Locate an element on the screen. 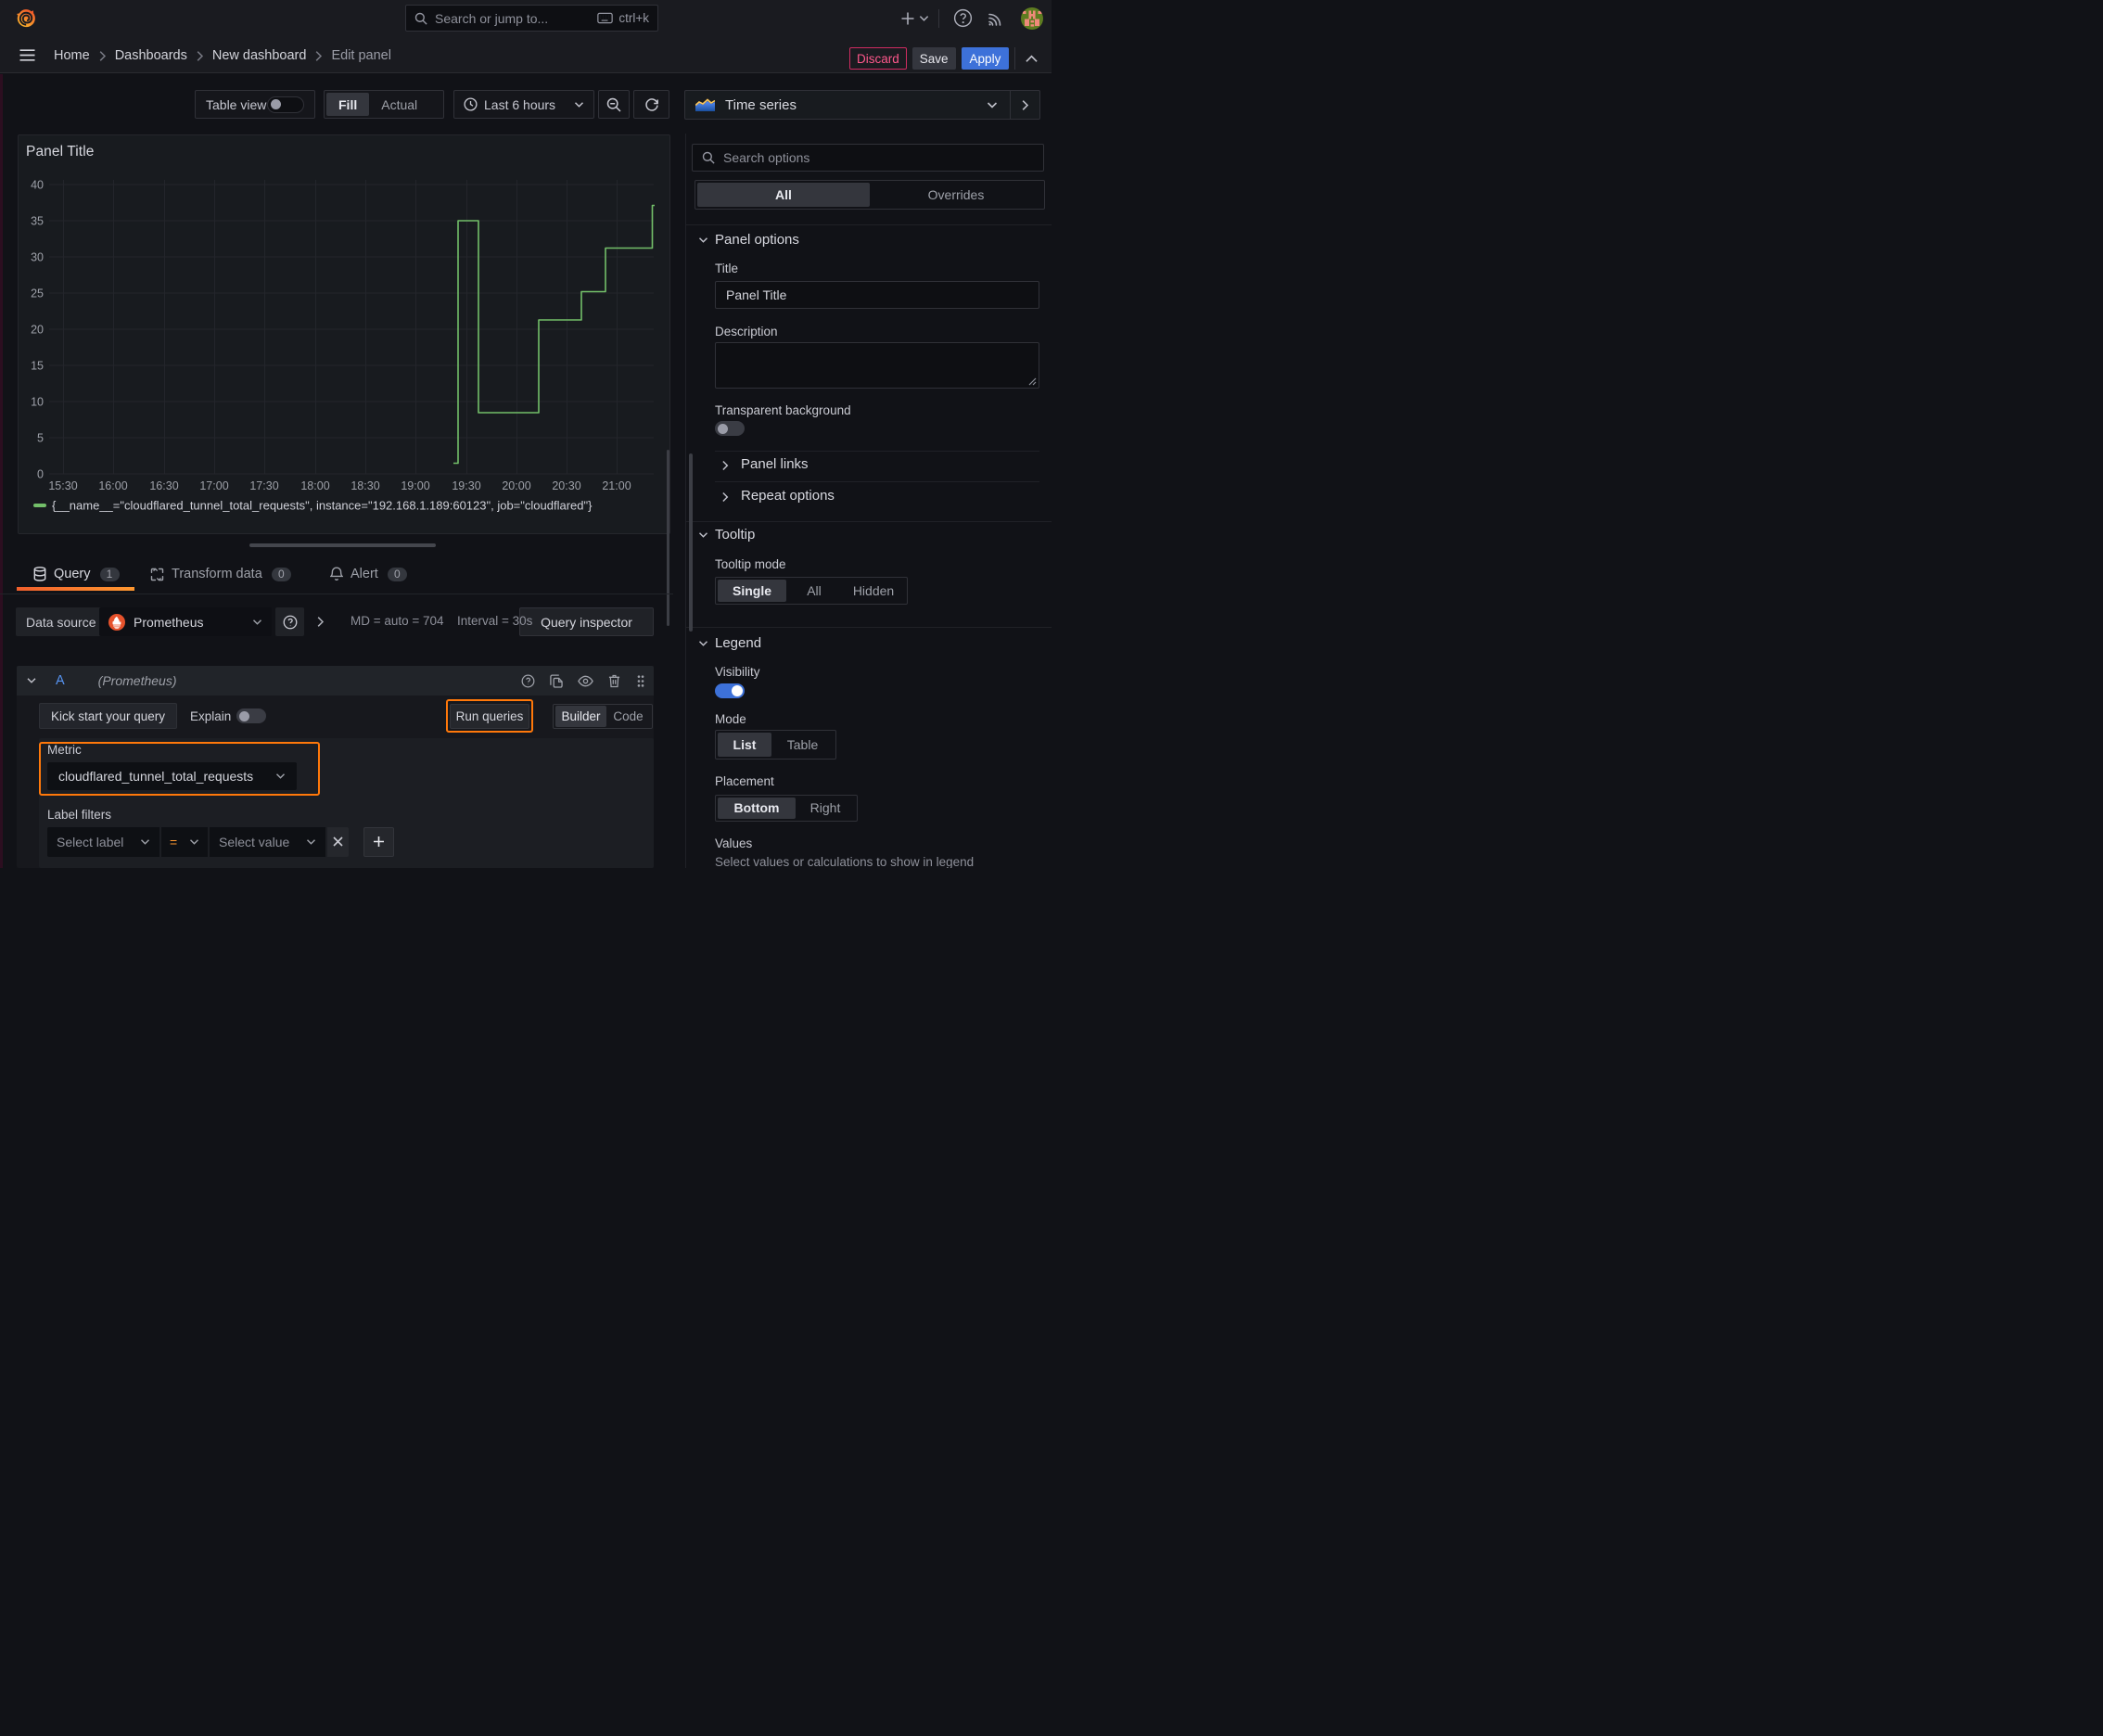 The image size is (2103, 1736). svg-text: 35 is located at coordinates (37, 221).